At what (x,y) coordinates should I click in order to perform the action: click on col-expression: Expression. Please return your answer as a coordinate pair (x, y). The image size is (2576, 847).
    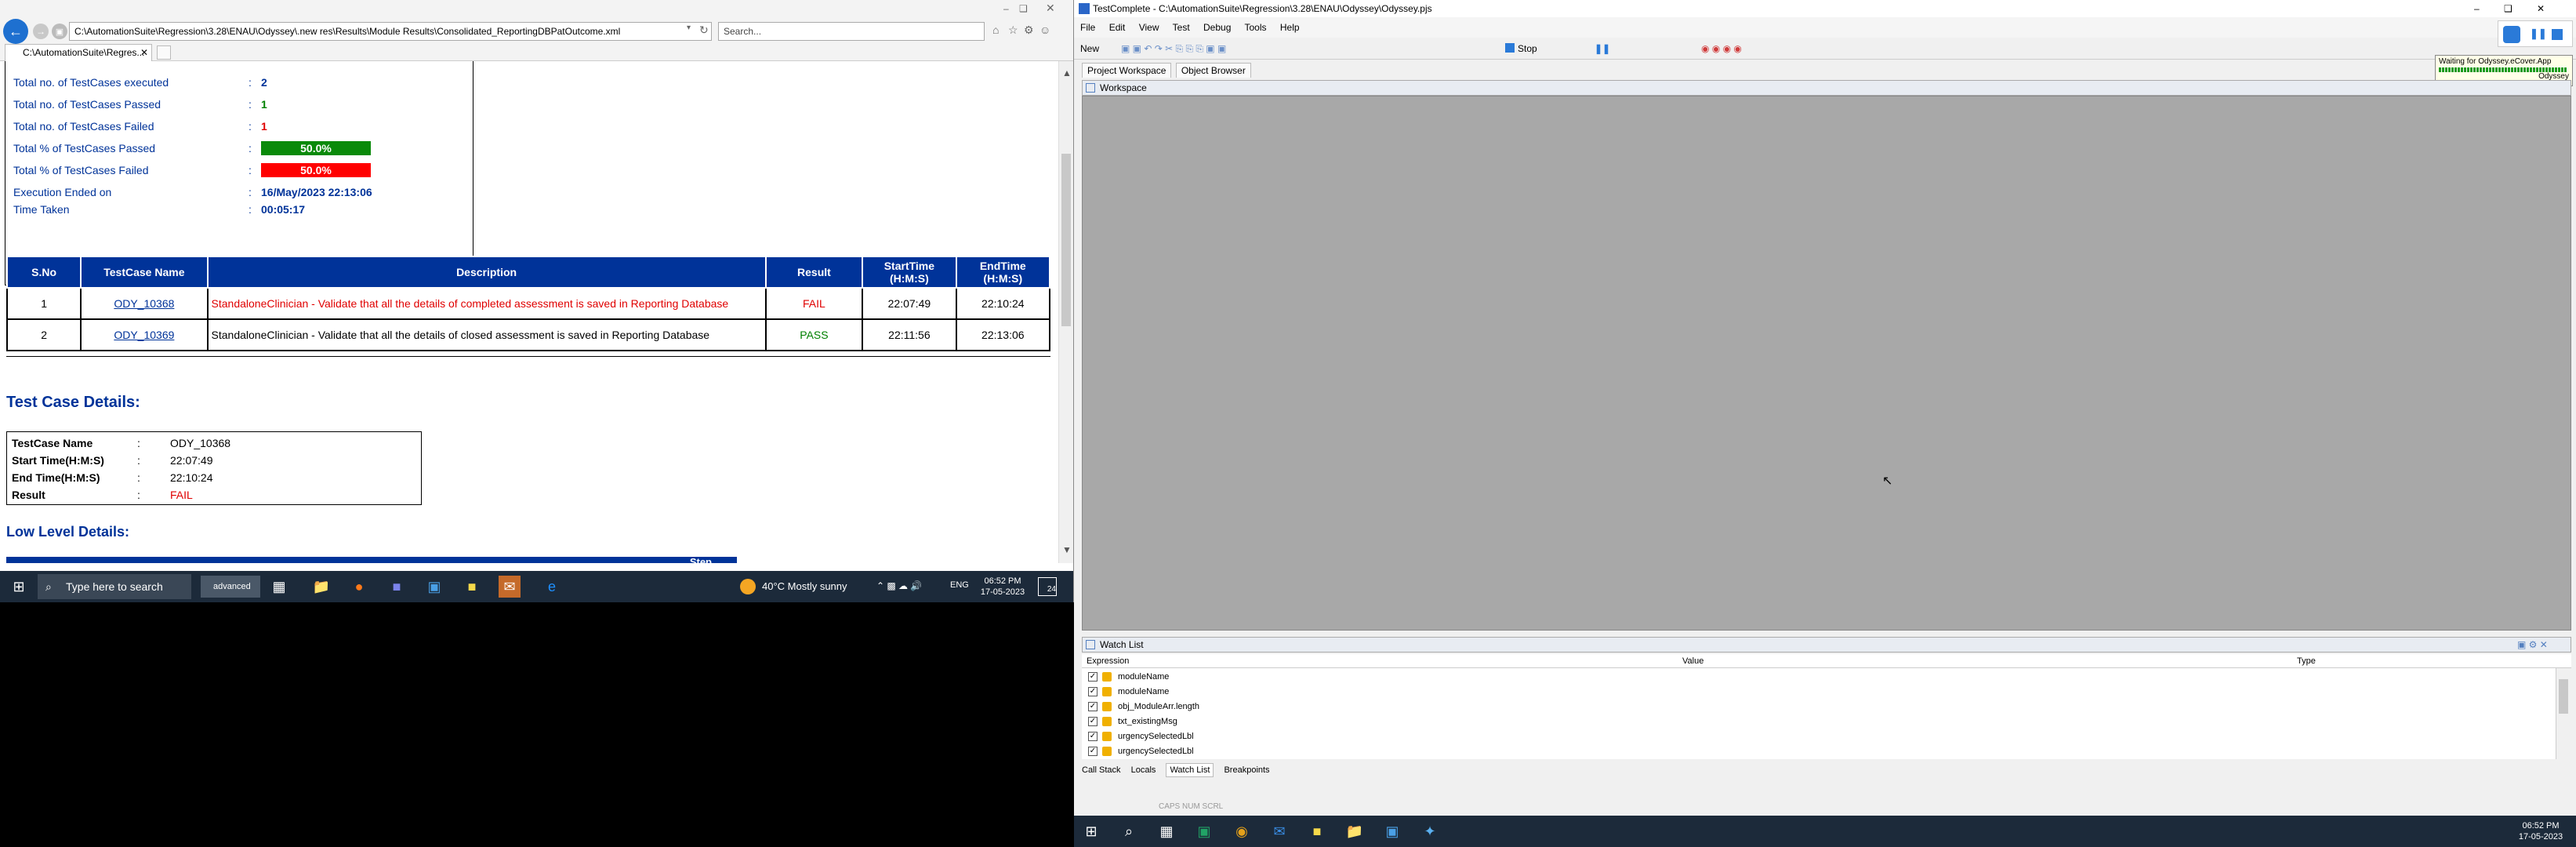
    Looking at the image, I should click on (1108, 661).